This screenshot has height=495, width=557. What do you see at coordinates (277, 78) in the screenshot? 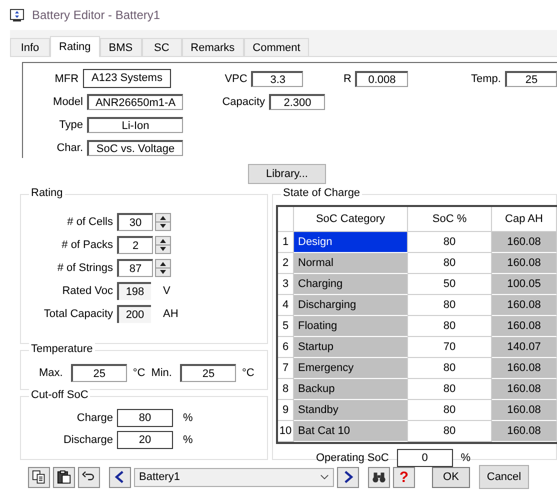
I see `text-field: 3.3` at bounding box center [277, 78].